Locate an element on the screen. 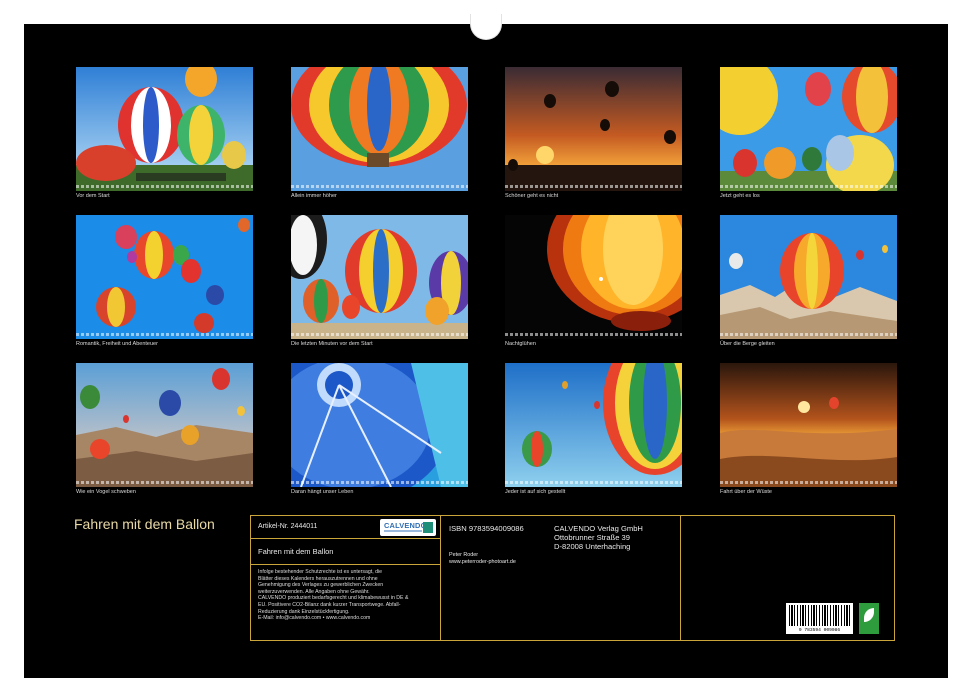 This screenshot has width=971, height=700. photo-caption: Jetzt geht es los is located at coordinates (740, 196).